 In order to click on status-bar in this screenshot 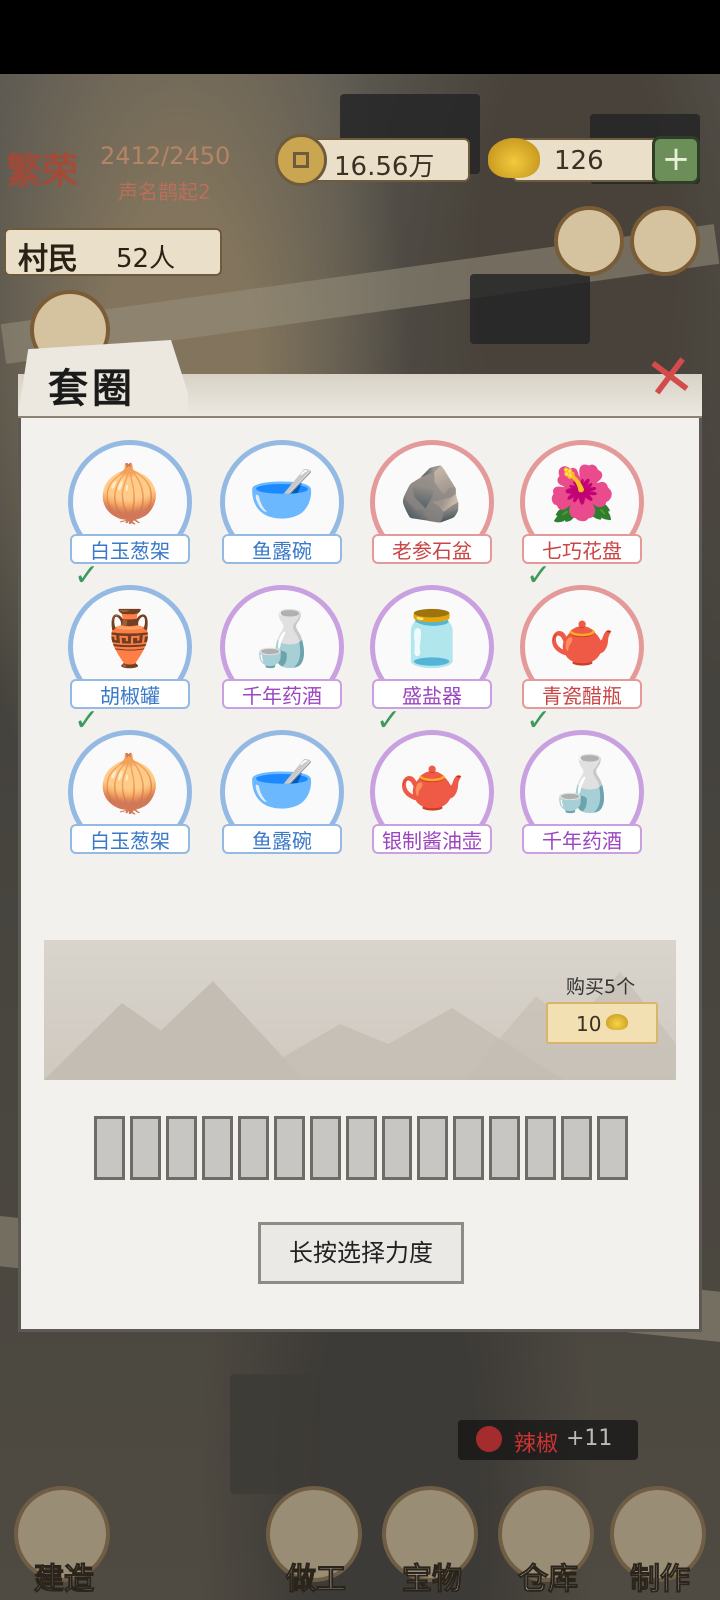, I will do `click(360, 37)`.